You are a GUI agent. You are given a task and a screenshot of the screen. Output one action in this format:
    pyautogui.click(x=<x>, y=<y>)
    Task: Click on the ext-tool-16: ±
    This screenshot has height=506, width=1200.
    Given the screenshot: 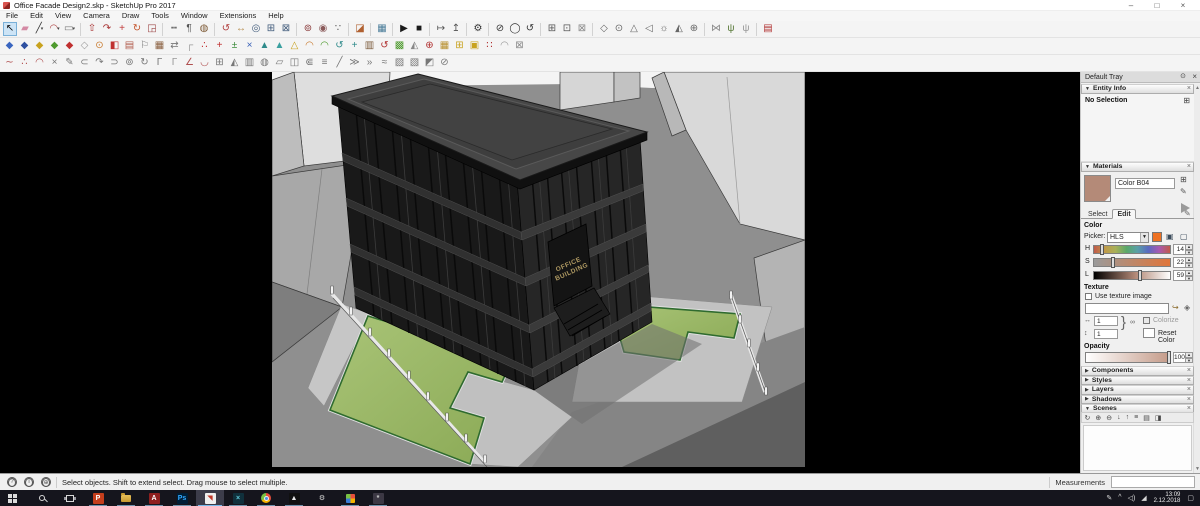 What is the action you would take?
    pyautogui.click(x=235, y=46)
    